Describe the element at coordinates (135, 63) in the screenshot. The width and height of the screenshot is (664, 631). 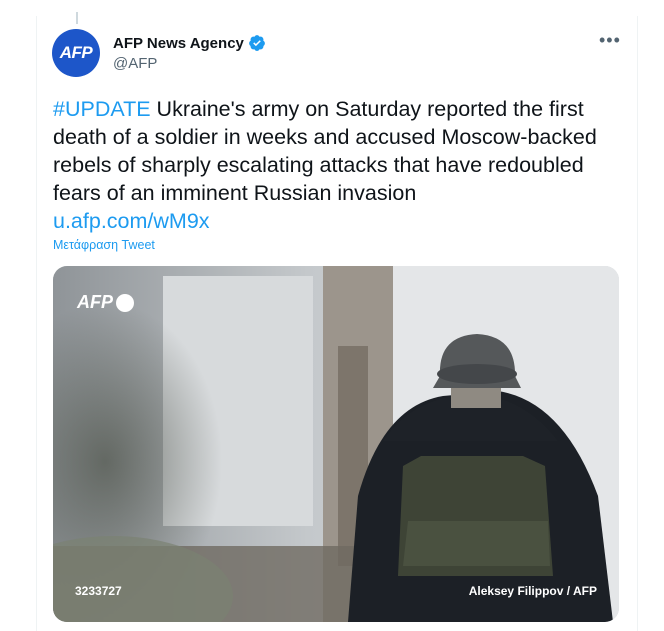
I see `author-handle: @AFP` at that location.